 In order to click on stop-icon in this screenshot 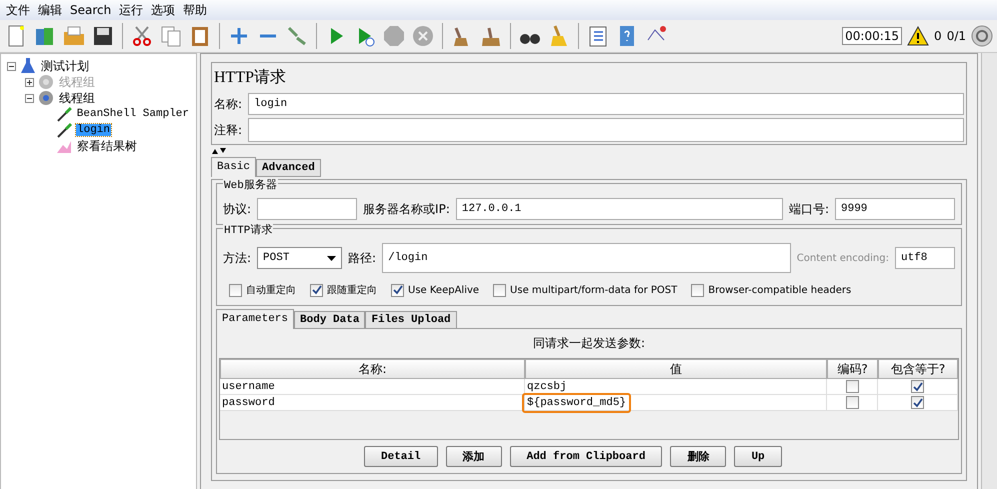, I will do `click(394, 36)`.